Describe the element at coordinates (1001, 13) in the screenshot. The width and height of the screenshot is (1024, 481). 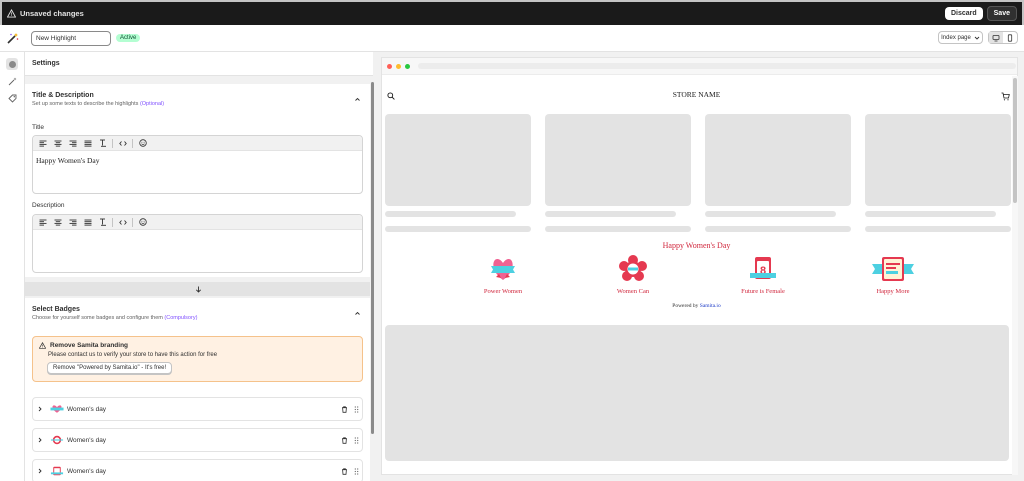
I see `save-button: Save` at that location.